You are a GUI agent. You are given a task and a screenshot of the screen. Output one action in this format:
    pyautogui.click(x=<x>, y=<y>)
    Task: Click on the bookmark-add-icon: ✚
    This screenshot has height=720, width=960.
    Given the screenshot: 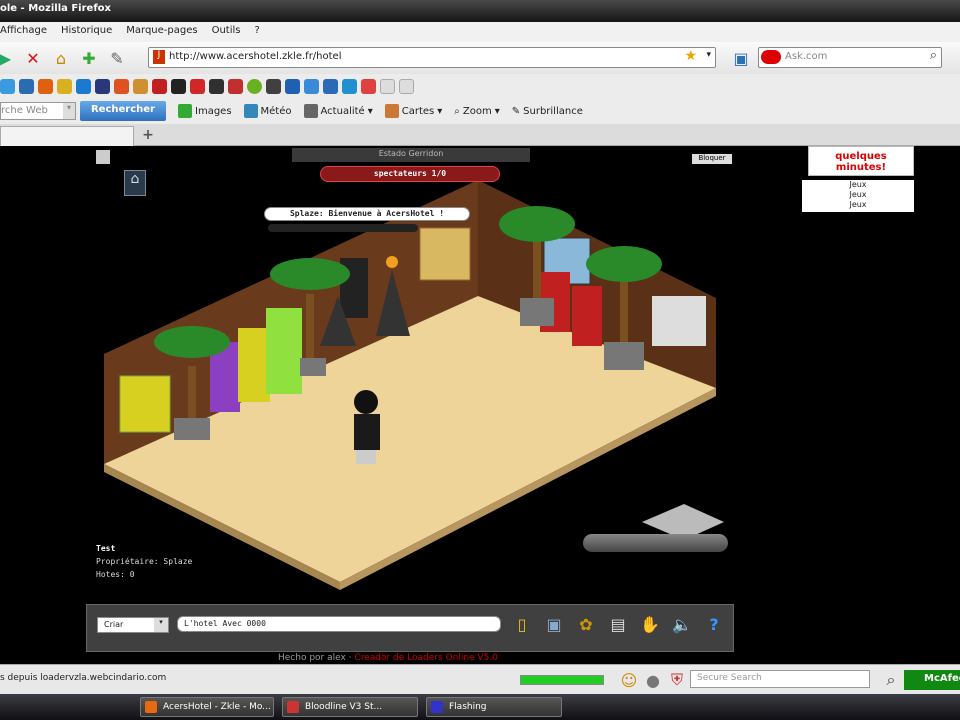 What is the action you would take?
    pyautogui.click(x=89, y=58)
    